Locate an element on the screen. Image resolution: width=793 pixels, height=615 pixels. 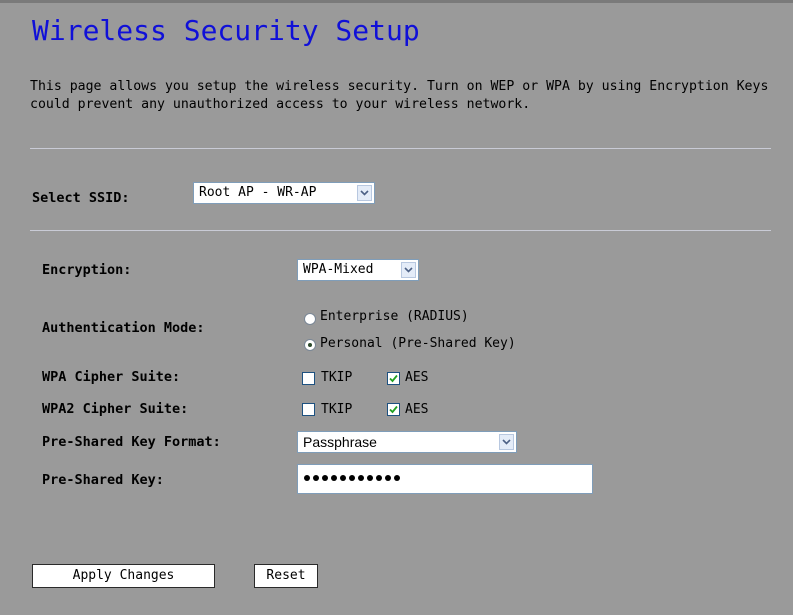
wpa2-tkip-checkbox is located at coordinates (308, 409).